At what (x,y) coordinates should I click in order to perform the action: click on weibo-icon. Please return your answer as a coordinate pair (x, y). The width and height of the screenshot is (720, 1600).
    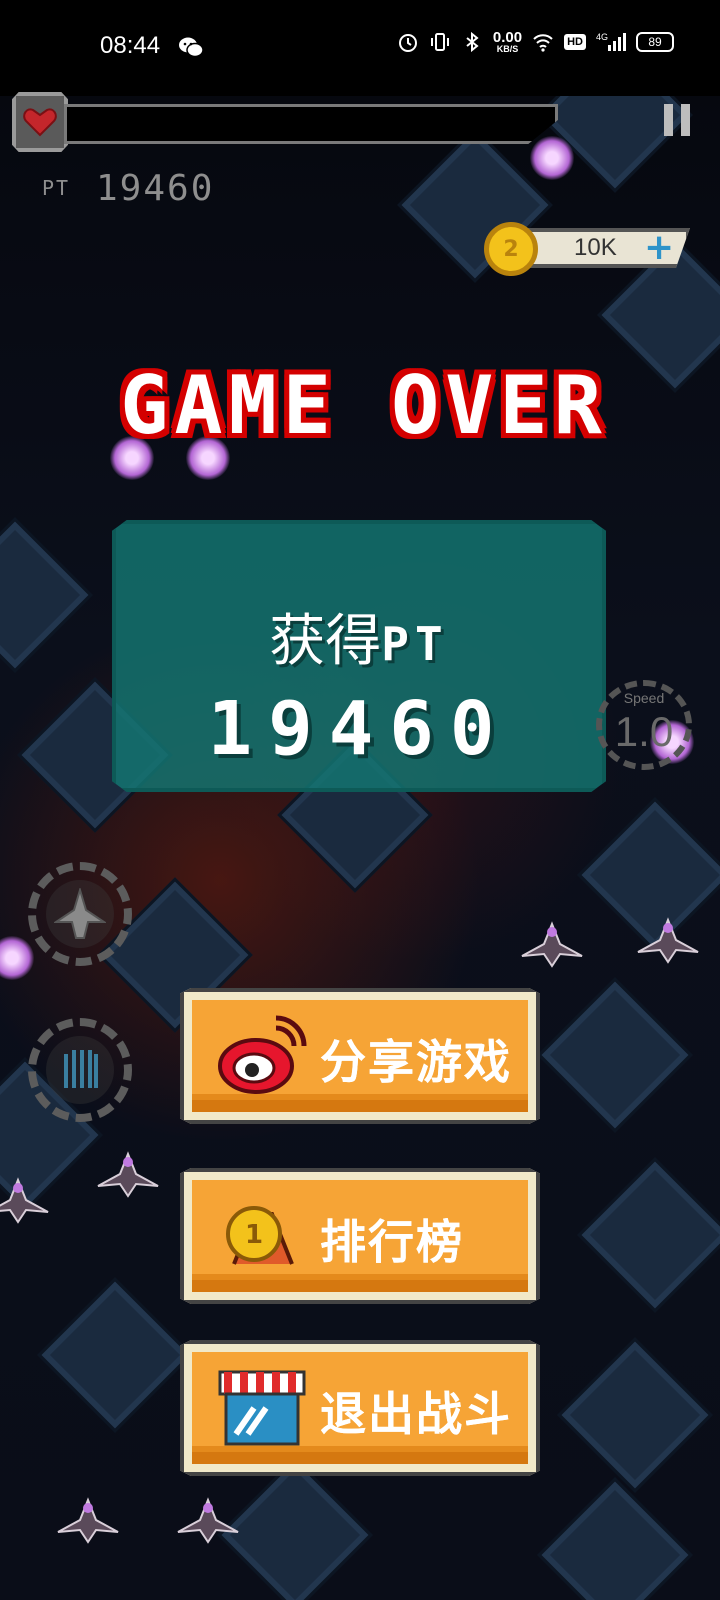
    Looking at the image, I should click on (262, 1054).